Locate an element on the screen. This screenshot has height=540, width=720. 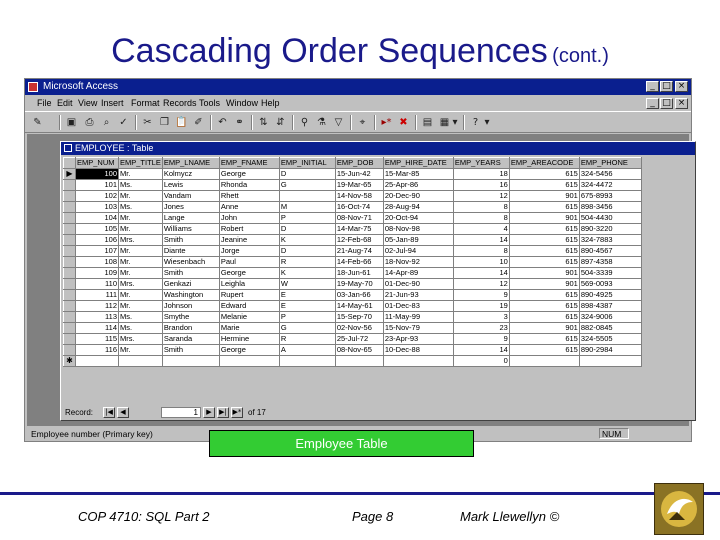
table-cell: G is located at coordinates (307, 328).